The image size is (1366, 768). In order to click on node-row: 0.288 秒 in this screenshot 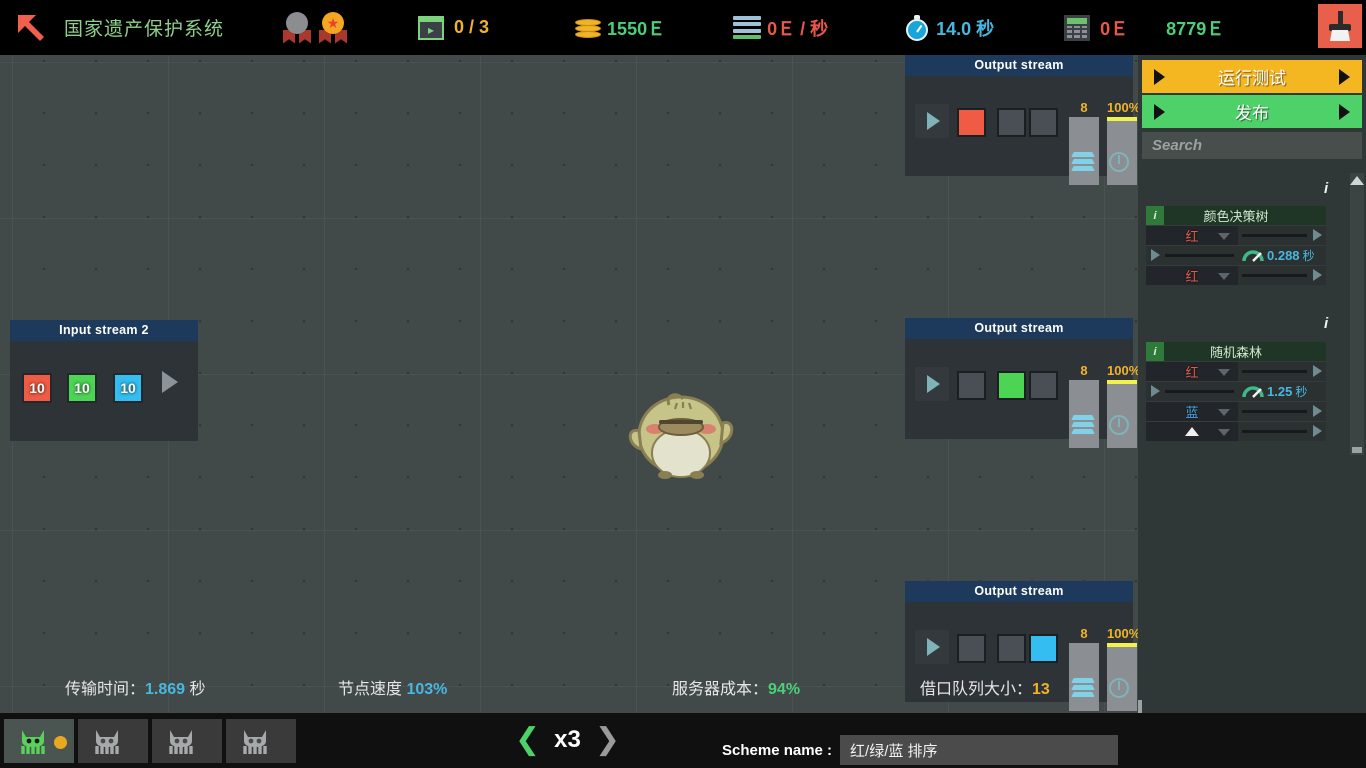, I will do `click(1236, 255)`.